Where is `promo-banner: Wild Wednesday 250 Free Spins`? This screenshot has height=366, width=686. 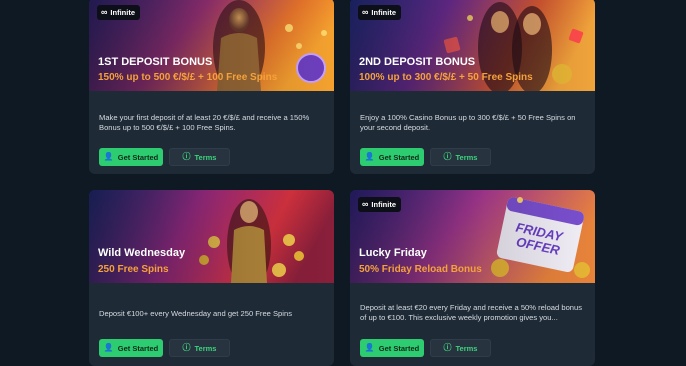 promo-banner: Wild Wednesday 250 Free Spins is located at coordinates (211, 236).